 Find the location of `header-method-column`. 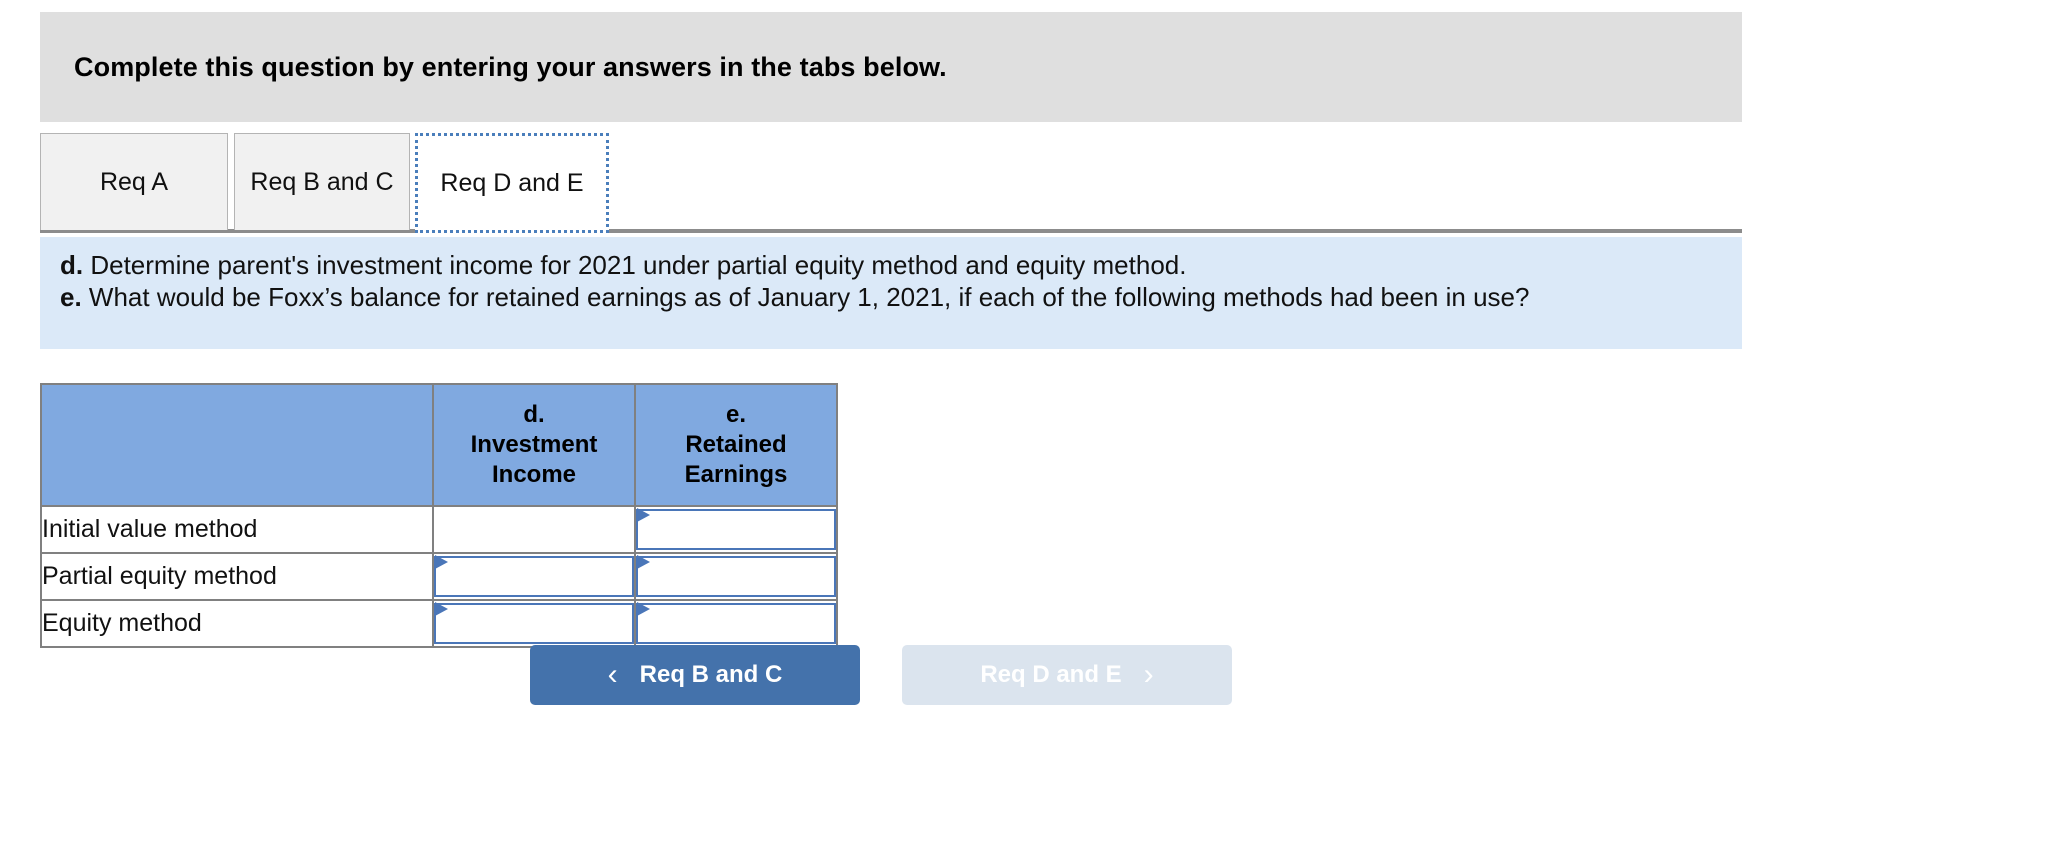

header-method-column is located at coordinates (237, 445).